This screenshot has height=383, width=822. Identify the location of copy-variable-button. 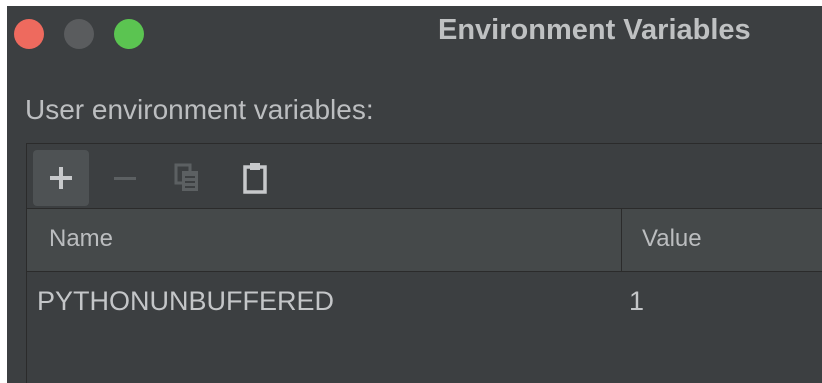
(187, 178).